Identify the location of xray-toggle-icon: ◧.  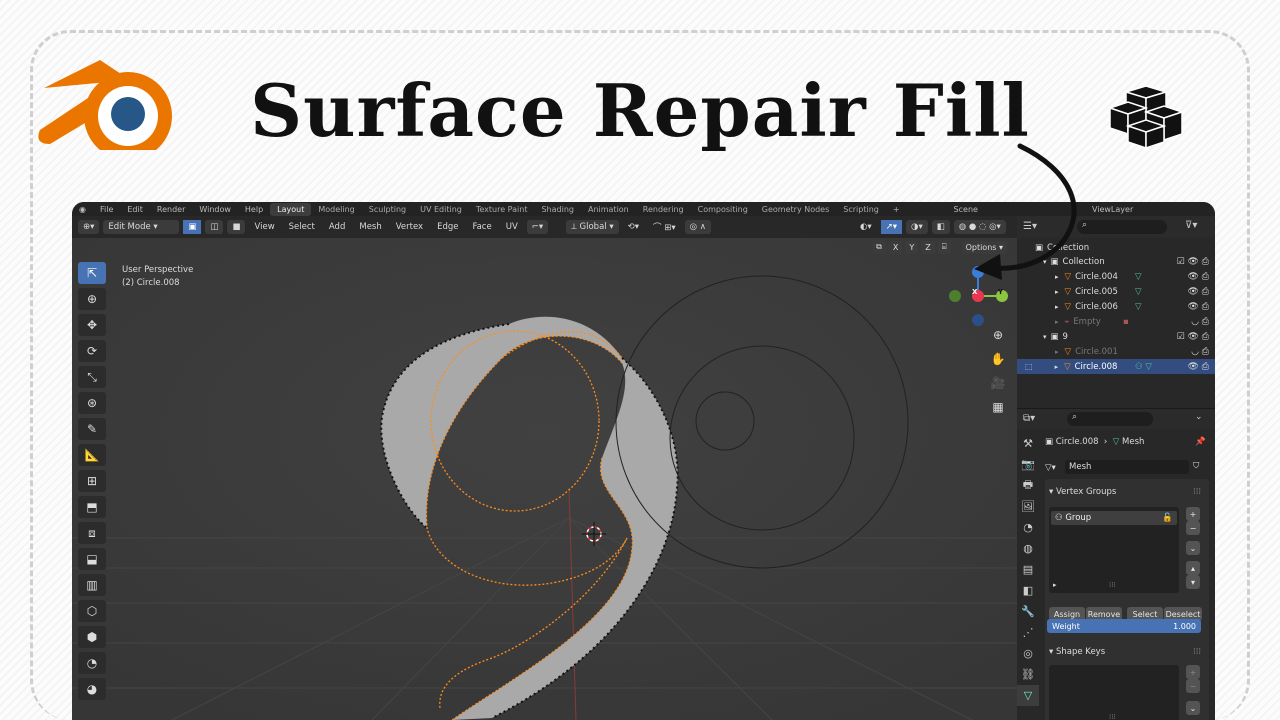
(940, 227).